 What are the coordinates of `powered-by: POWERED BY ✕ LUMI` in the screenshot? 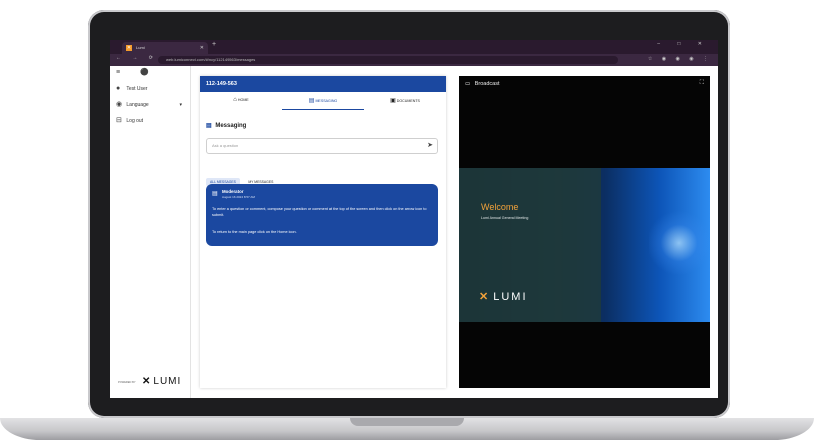 It's located at (152, 383).